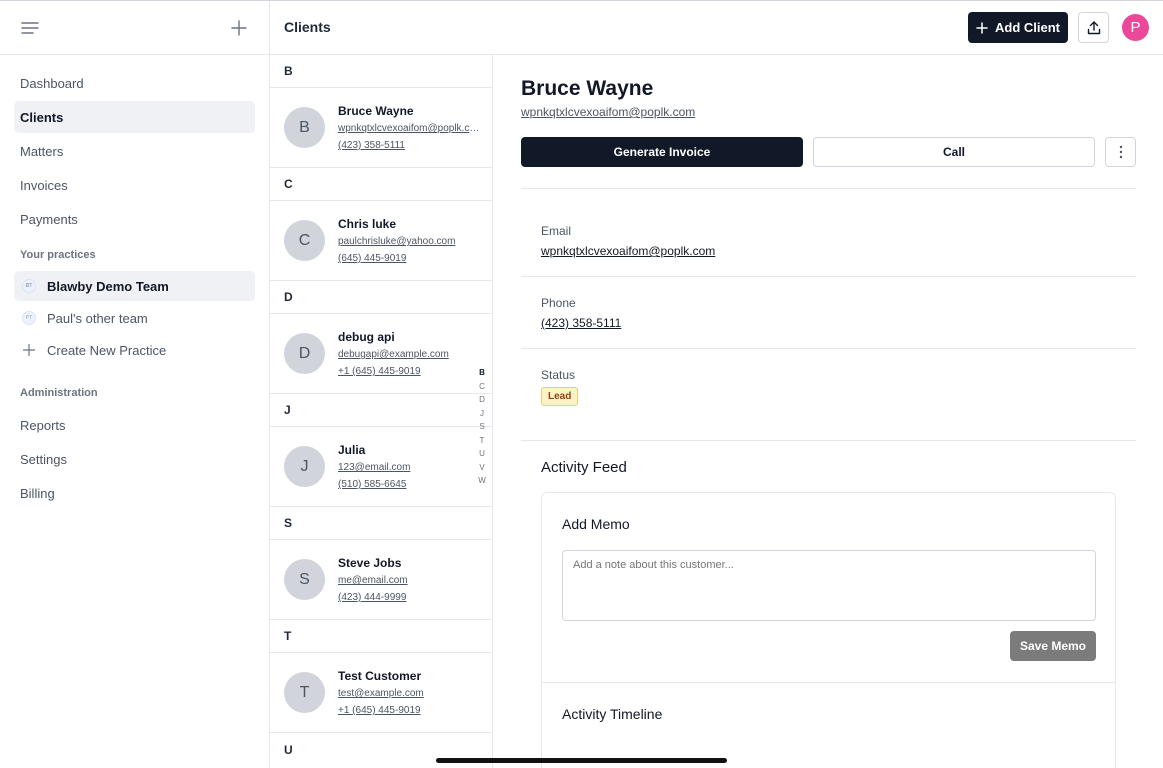 Image resolution: width=1163 pixels, height=768 pixels. What do you see at coordinates (134, 117) in the screenshot?
I see `nav-item-clients: Clients` at bounding box center [134, 117].